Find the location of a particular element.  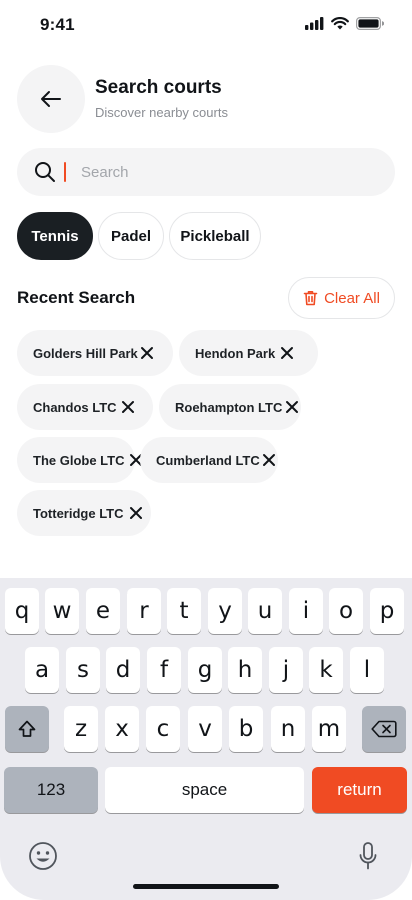

microphone-icon is located at coordinates (368, 856).